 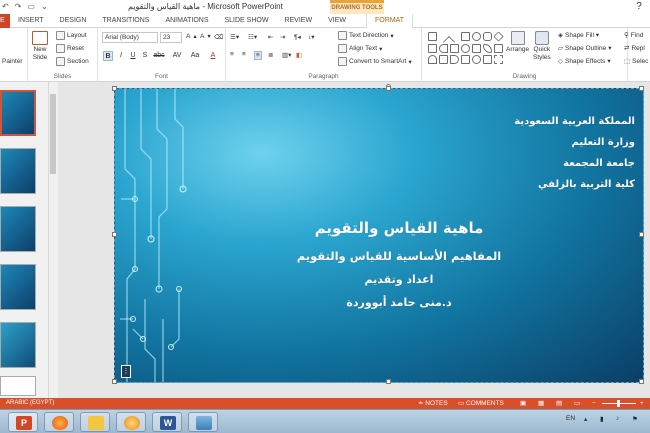 I want to click on smiley-shape-icon, so click(x=465, y=48).